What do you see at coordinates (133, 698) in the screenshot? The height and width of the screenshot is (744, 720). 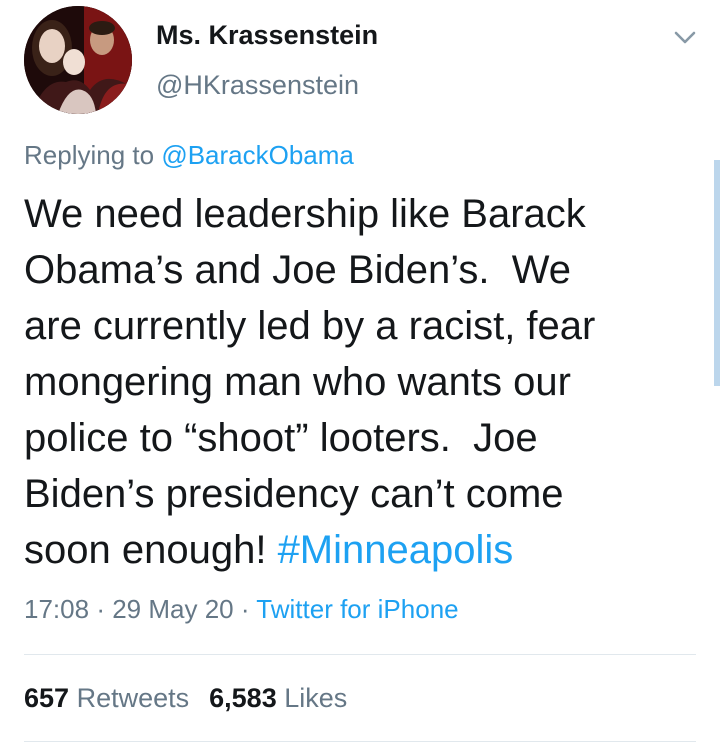 I see `retweets-label: Retweets` at bounding box center [133, 698].